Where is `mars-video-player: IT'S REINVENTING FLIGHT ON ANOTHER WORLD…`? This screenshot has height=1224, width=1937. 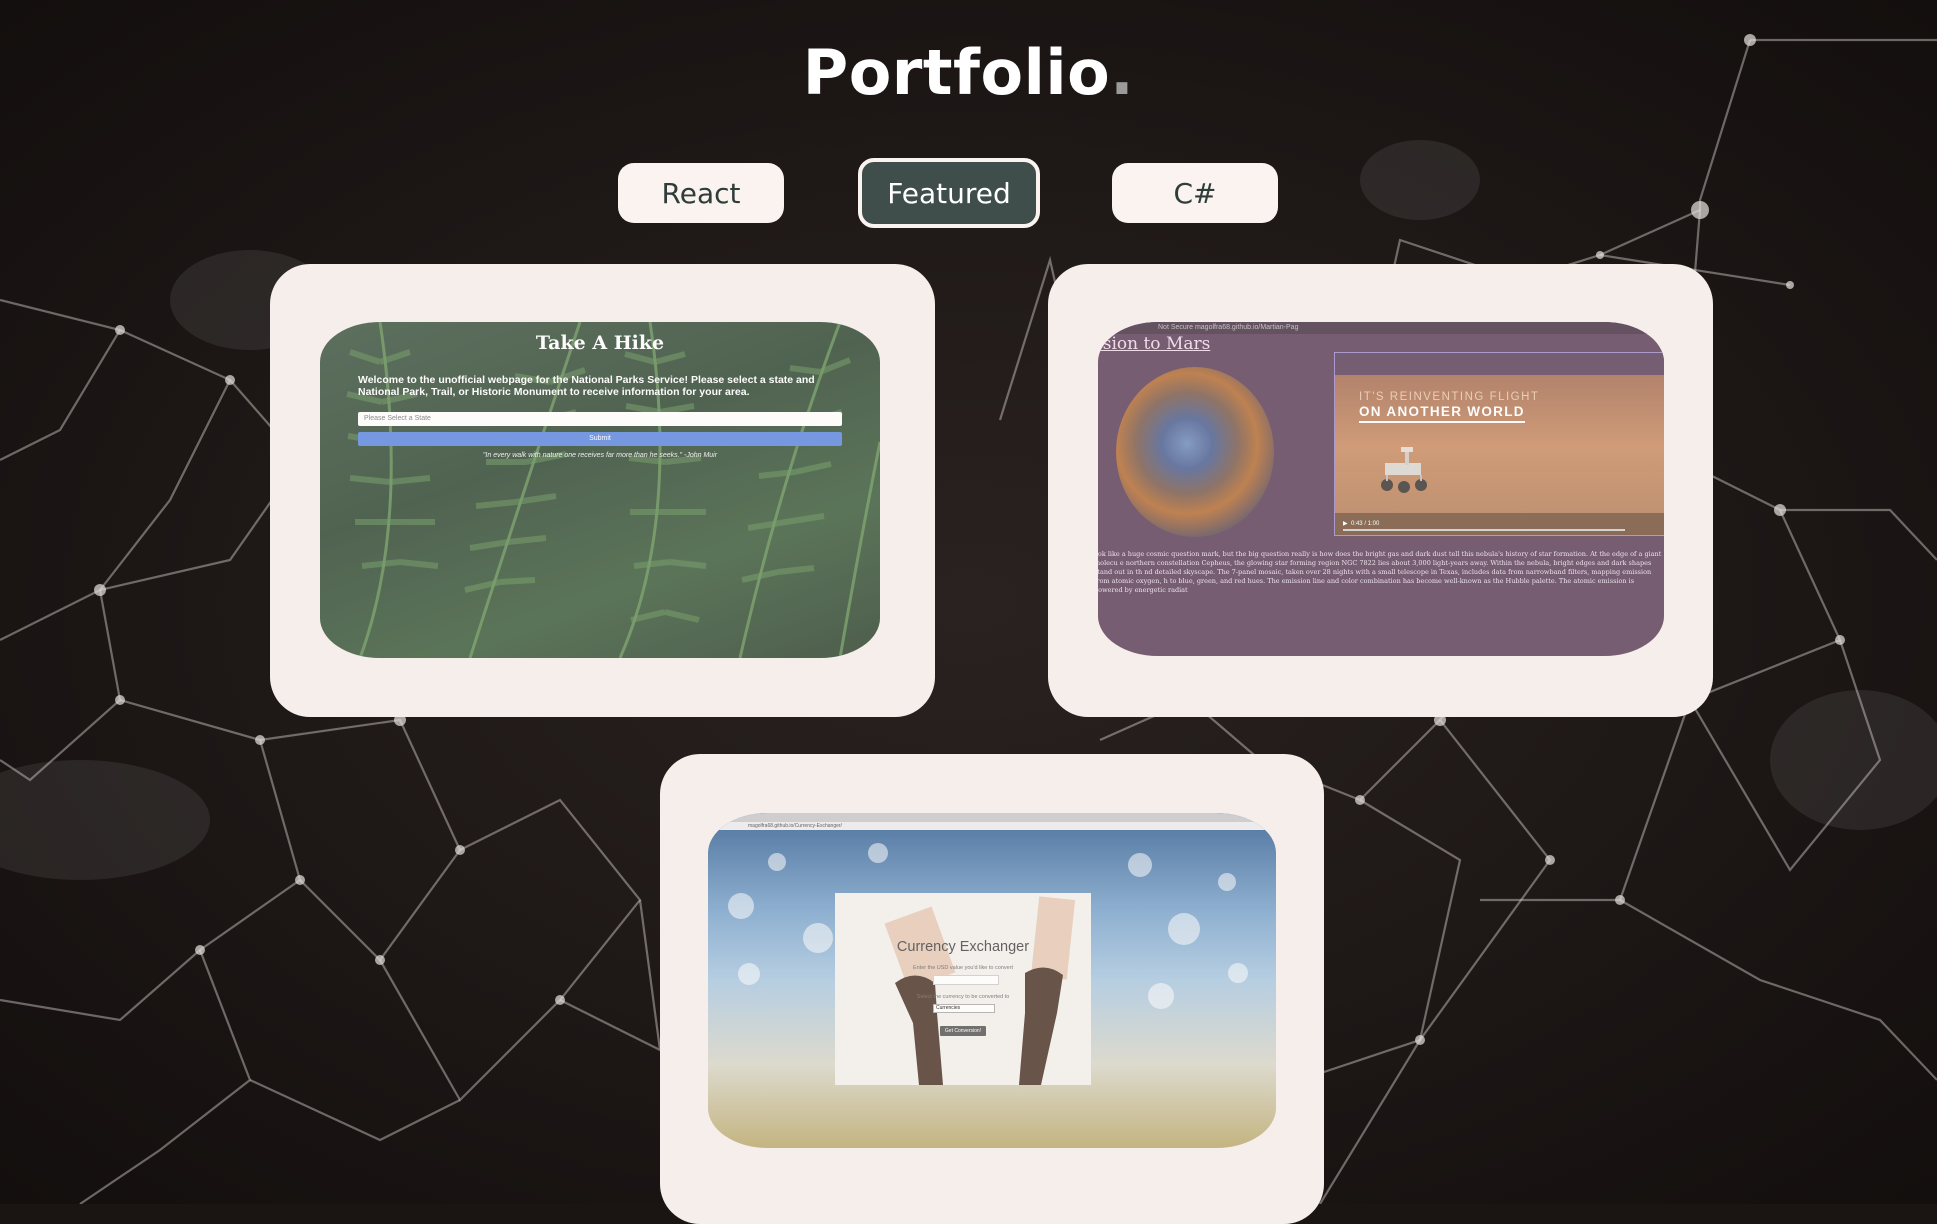
mars-video-player: IT'S REINVENTING FLIGHT ON ANOTHER WORLD… is located at coordinates (1499, 444).